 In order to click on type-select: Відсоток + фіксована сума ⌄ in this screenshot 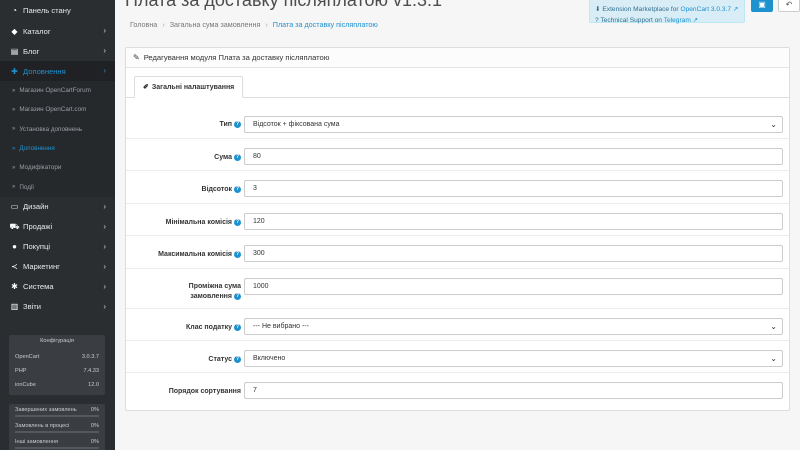, I will do `click(513, 124)`.